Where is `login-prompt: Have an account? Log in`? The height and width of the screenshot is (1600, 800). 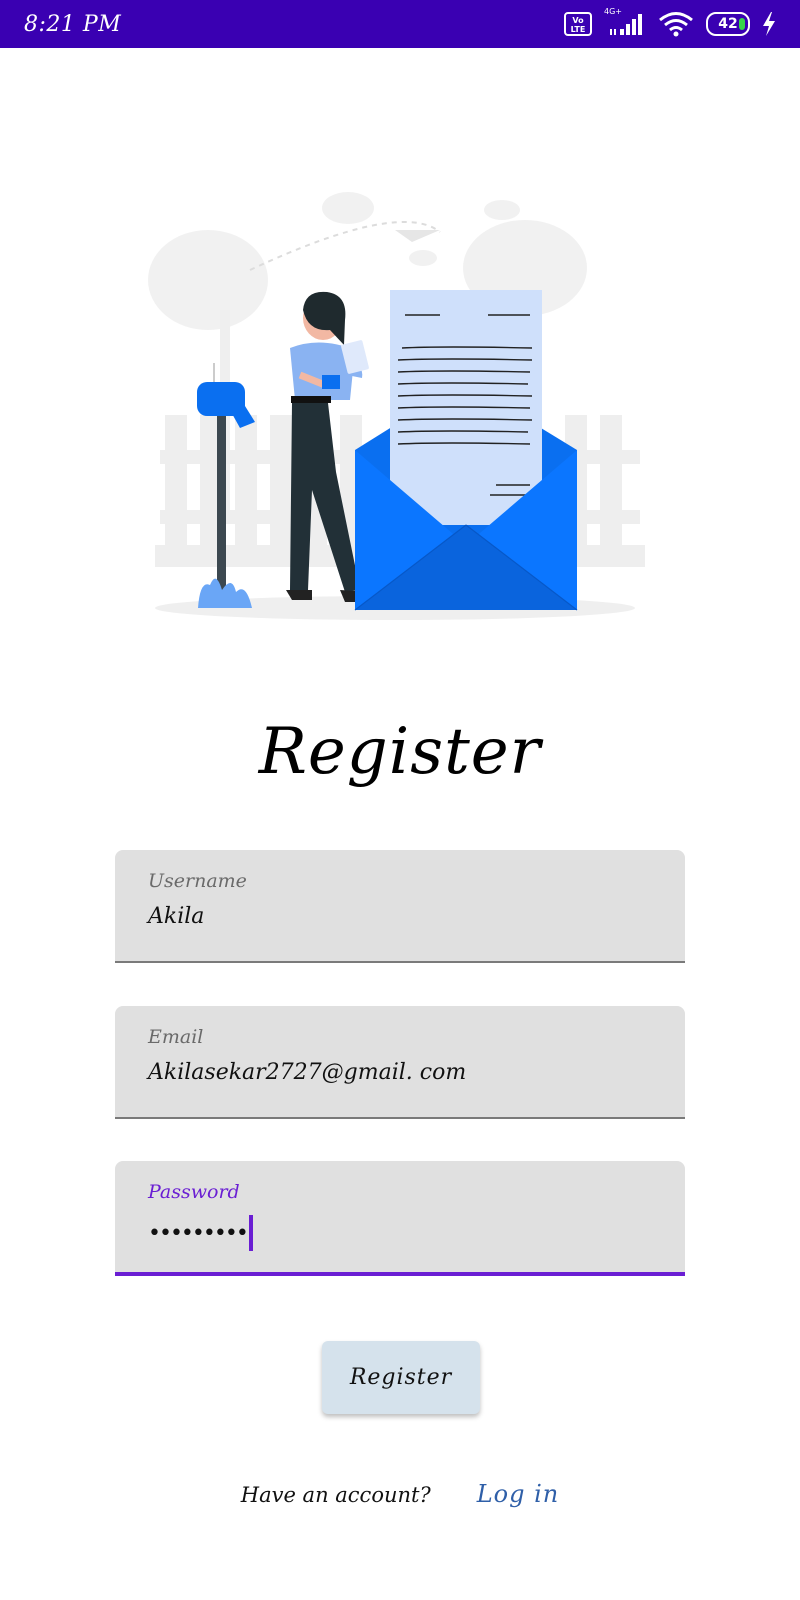
login-prompt: Have an account? Log in is located at coordinates (400, 1494).